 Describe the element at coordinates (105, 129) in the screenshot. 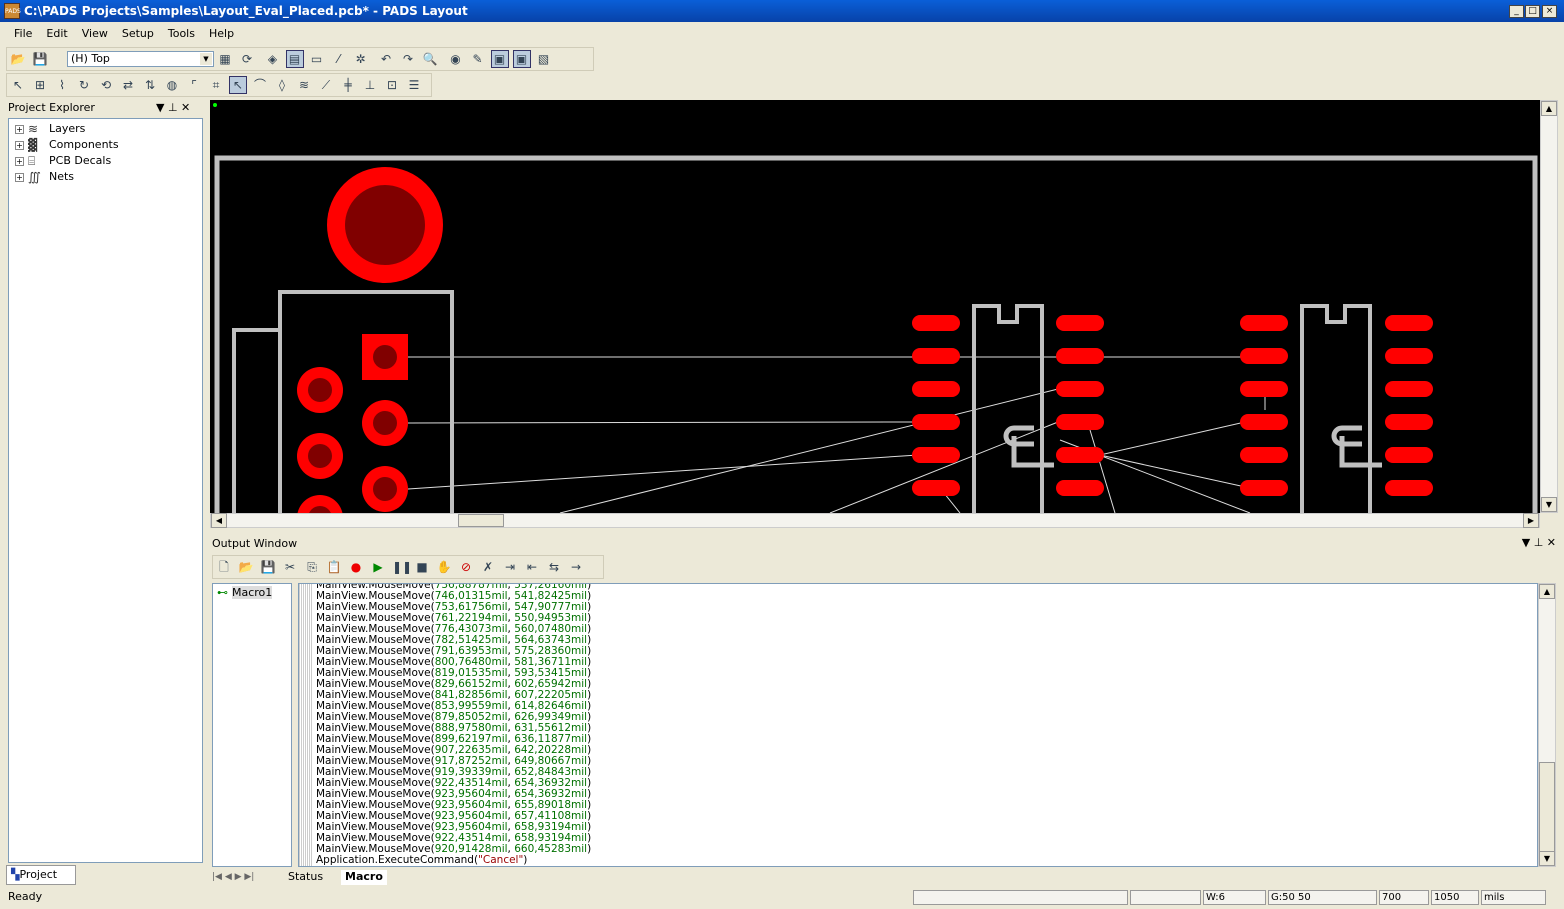

I see `tree-item-layers: + ≋ Layers` at that location.